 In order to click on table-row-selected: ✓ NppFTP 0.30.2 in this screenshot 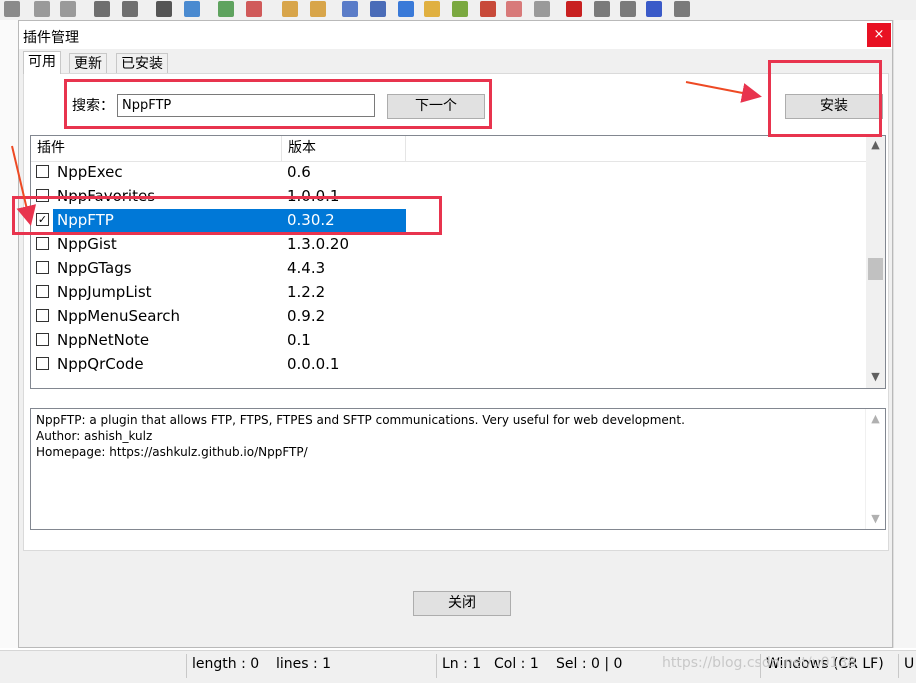, I will do `click(449, 221)`.